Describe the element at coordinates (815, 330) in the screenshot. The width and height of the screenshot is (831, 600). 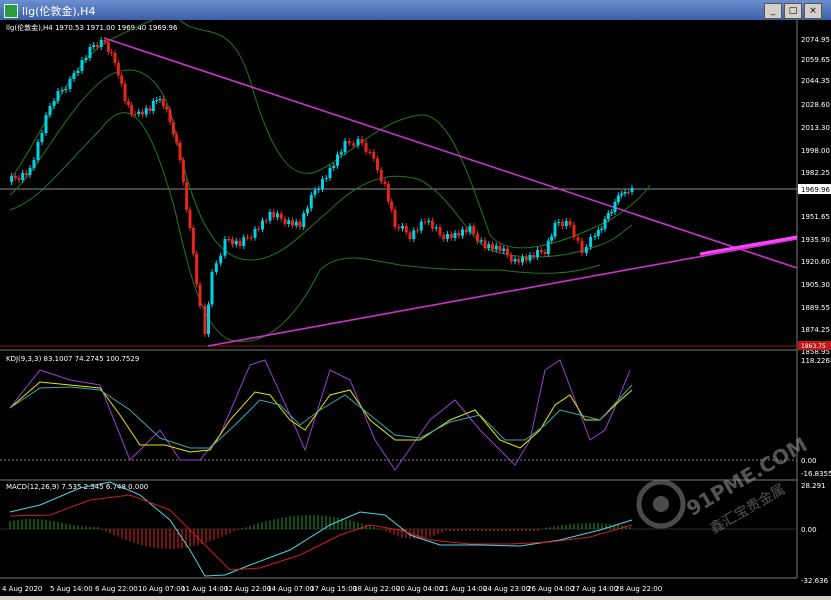
I see `price-tick: 1874.25` at that location.